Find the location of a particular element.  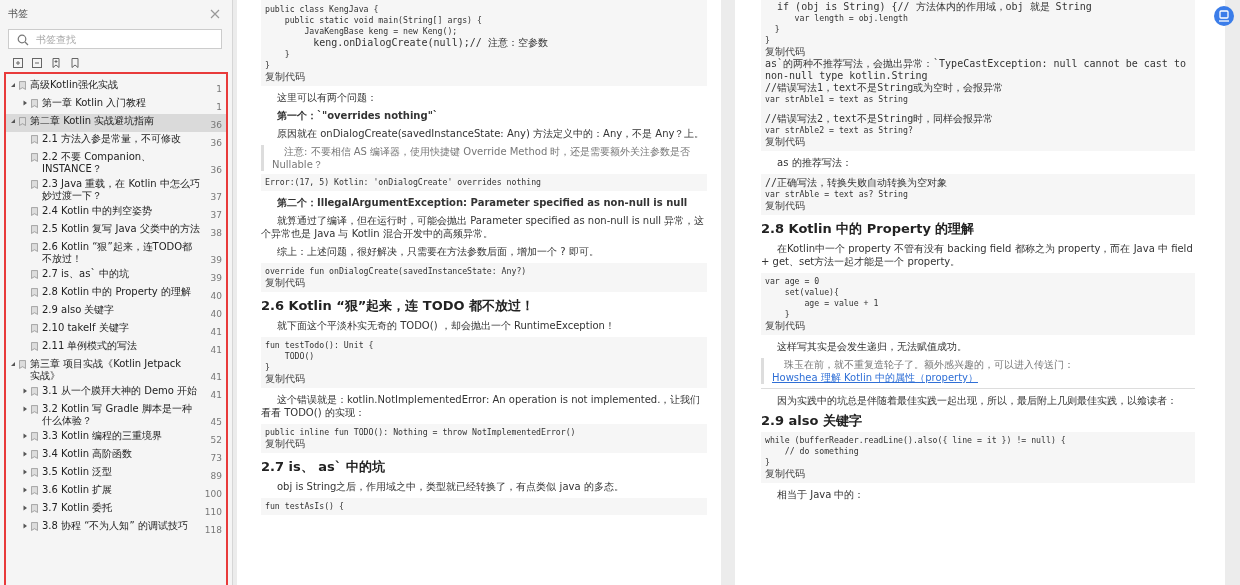

bookmark-title: 3.5 Kotlin 泛型 is located at coordinates (78, 472).